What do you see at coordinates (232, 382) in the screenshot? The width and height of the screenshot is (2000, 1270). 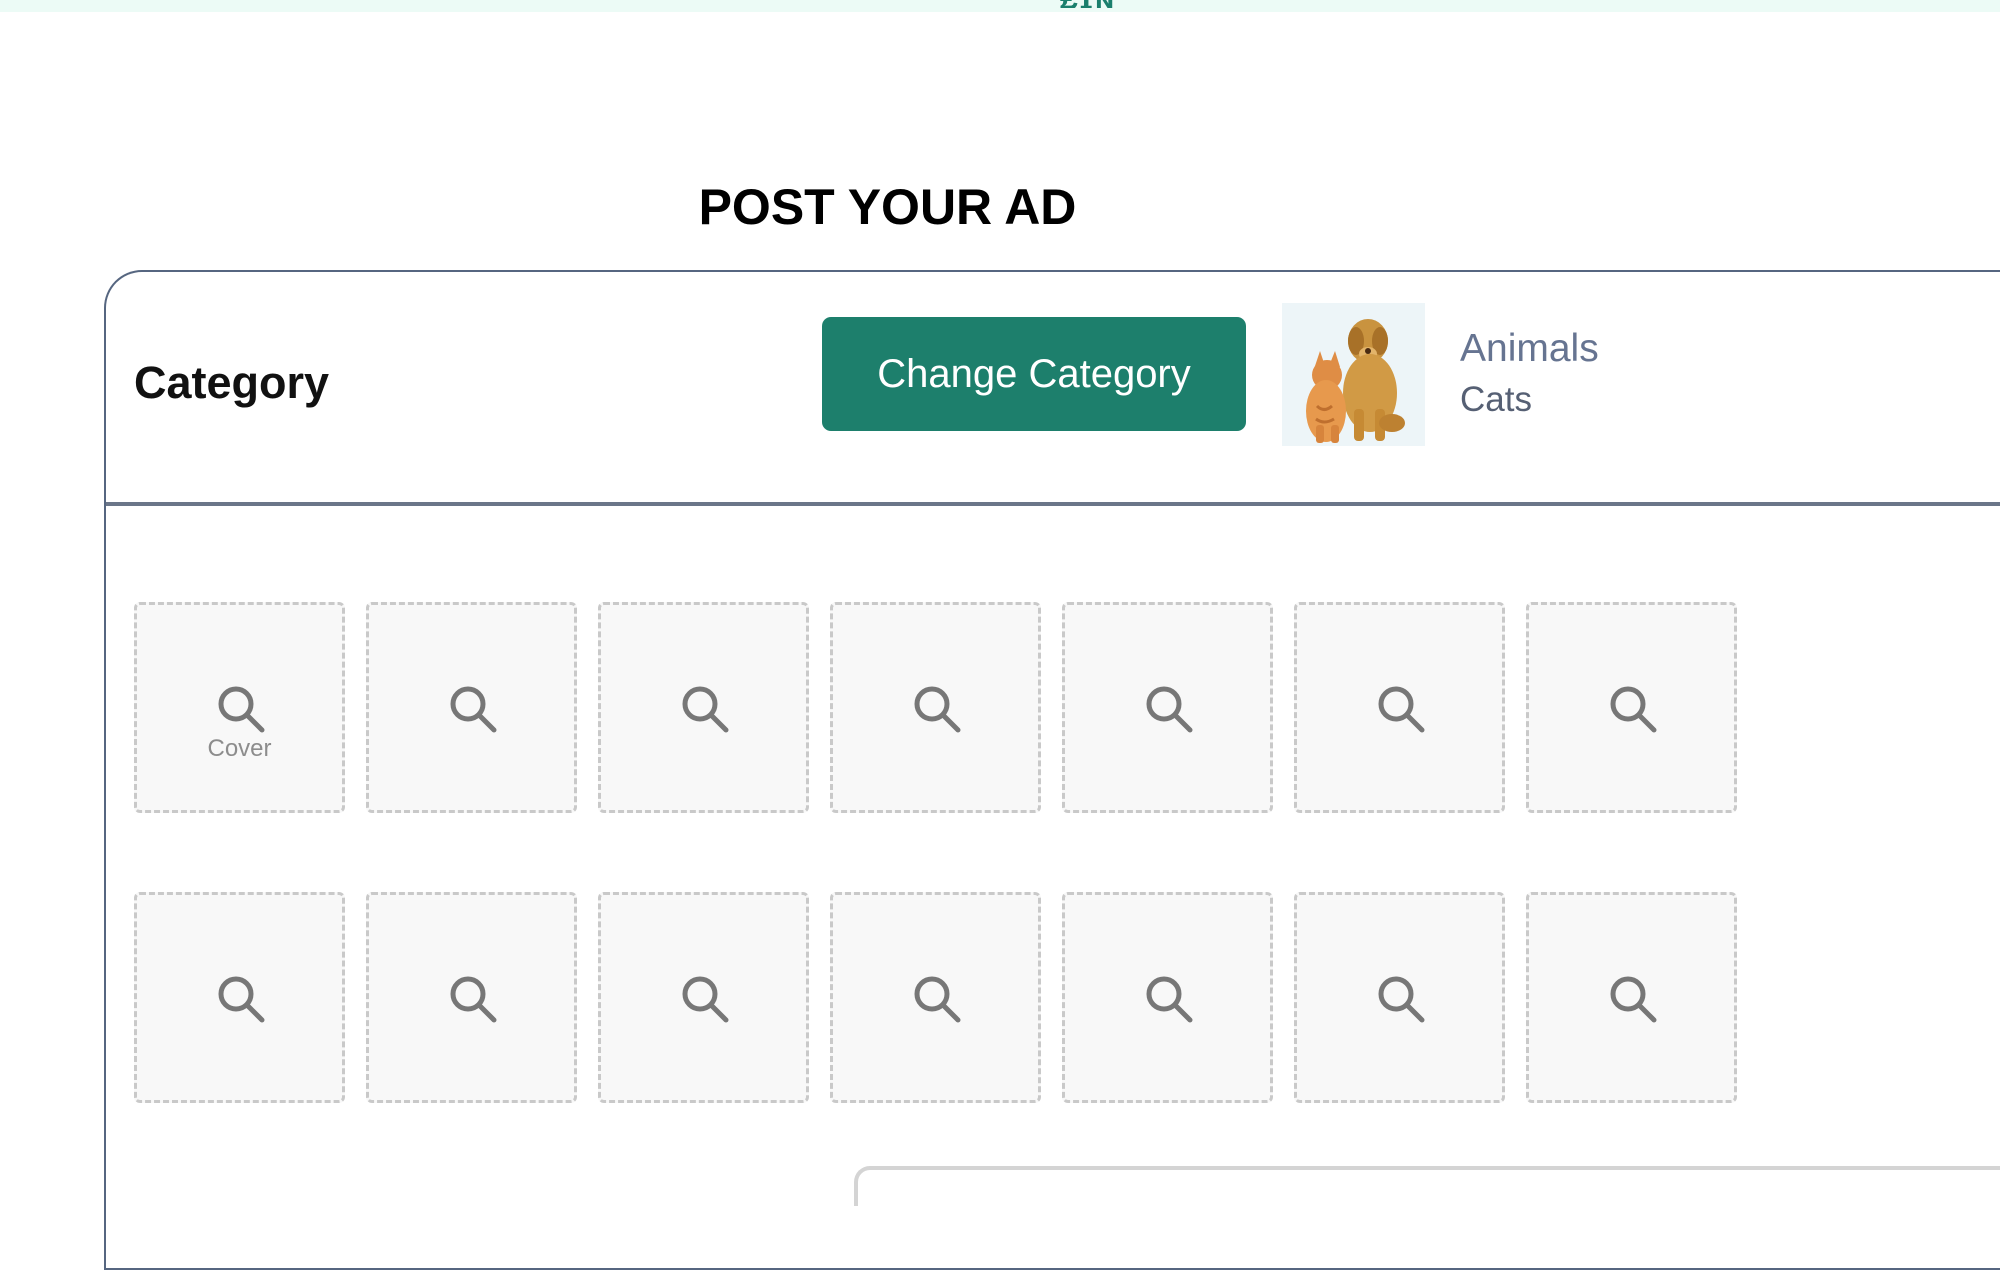 I see `category-label: Category` at bounding box center [232, 382].